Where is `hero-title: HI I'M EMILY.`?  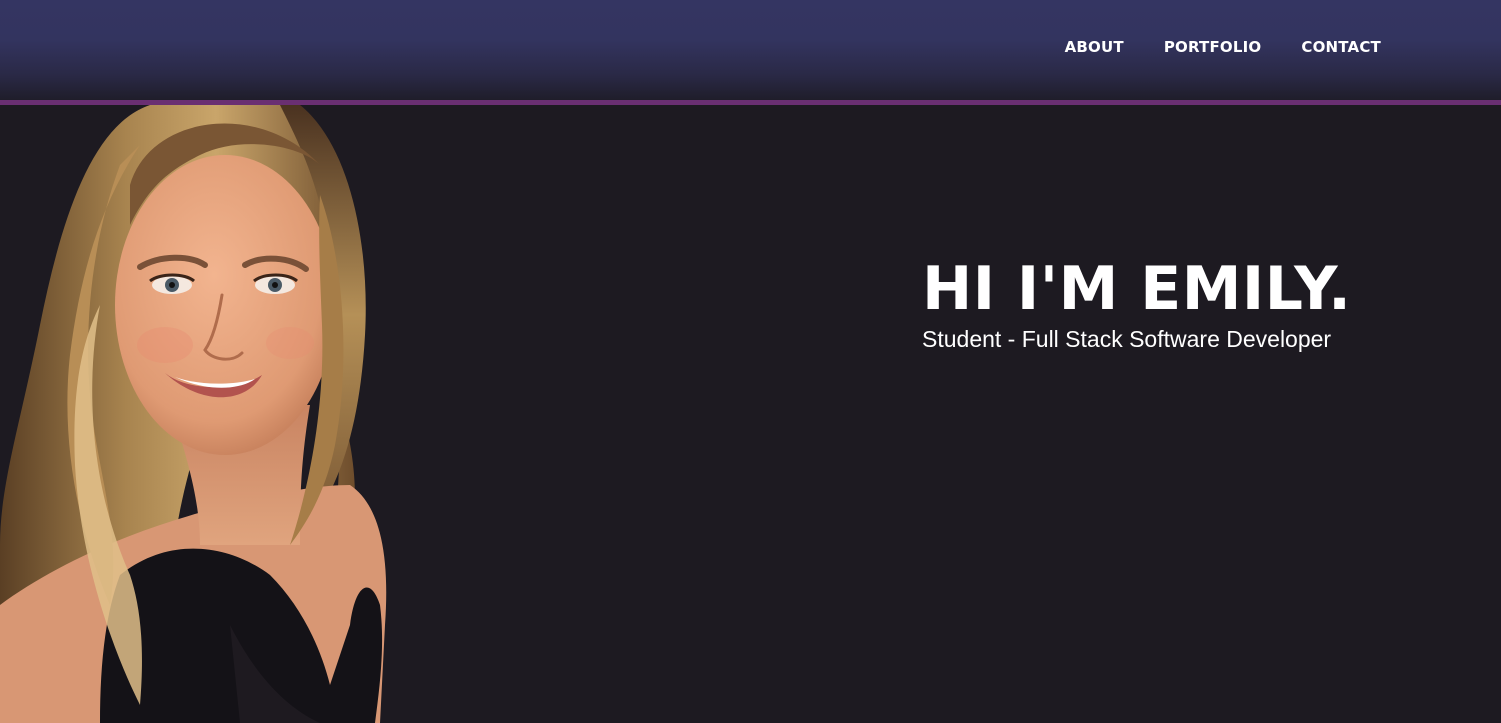 hero-title: HI I'M EMILY. is located at coordinates (1137, 289).